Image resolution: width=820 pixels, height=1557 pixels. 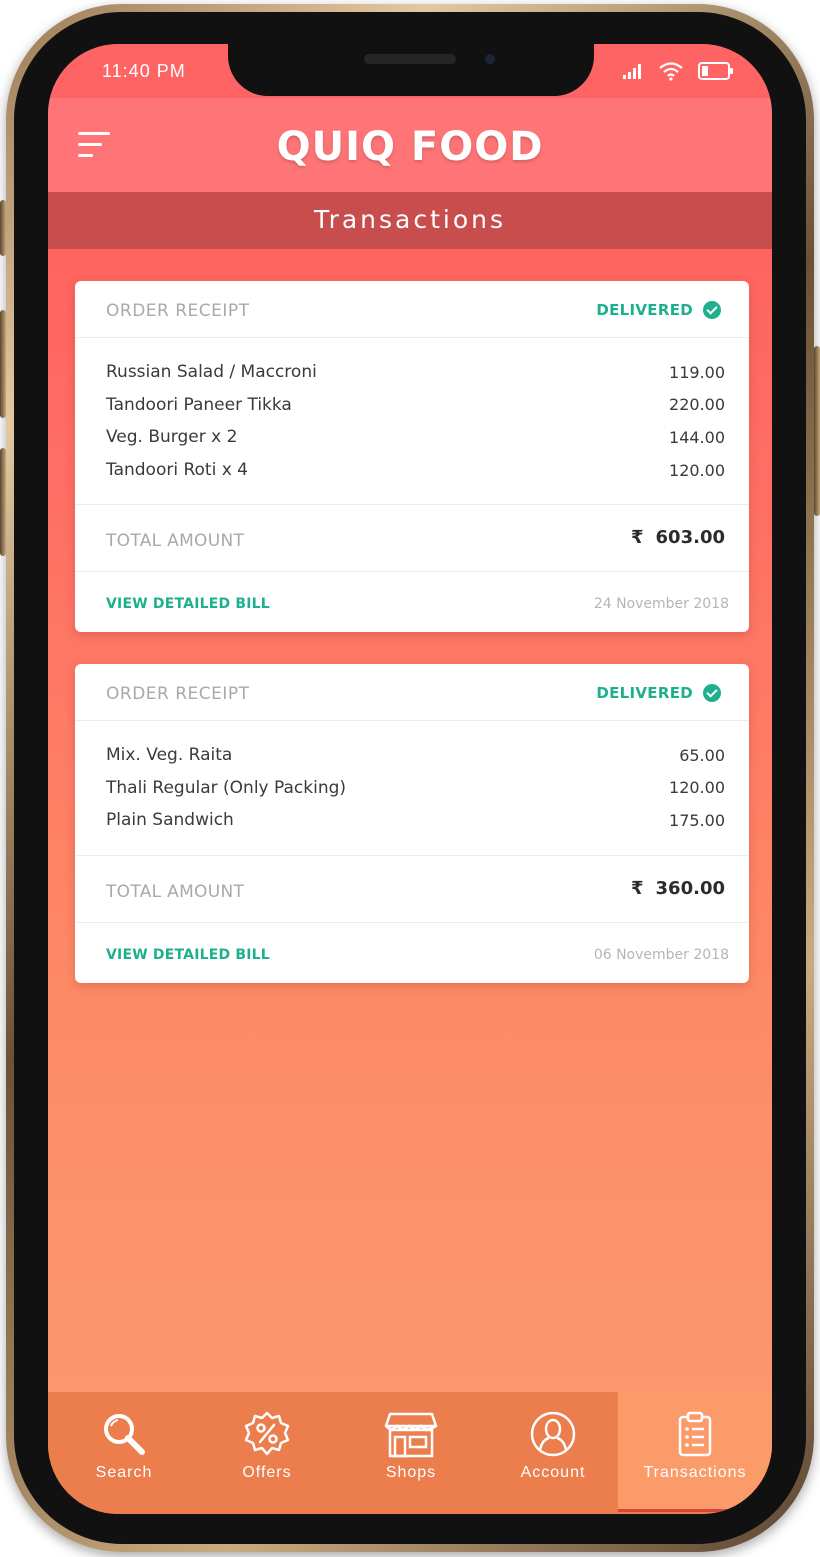 What do you see at coordinates (490, 59) in the screenshot?
I see `front-camera` at bounding box center [490, 59].